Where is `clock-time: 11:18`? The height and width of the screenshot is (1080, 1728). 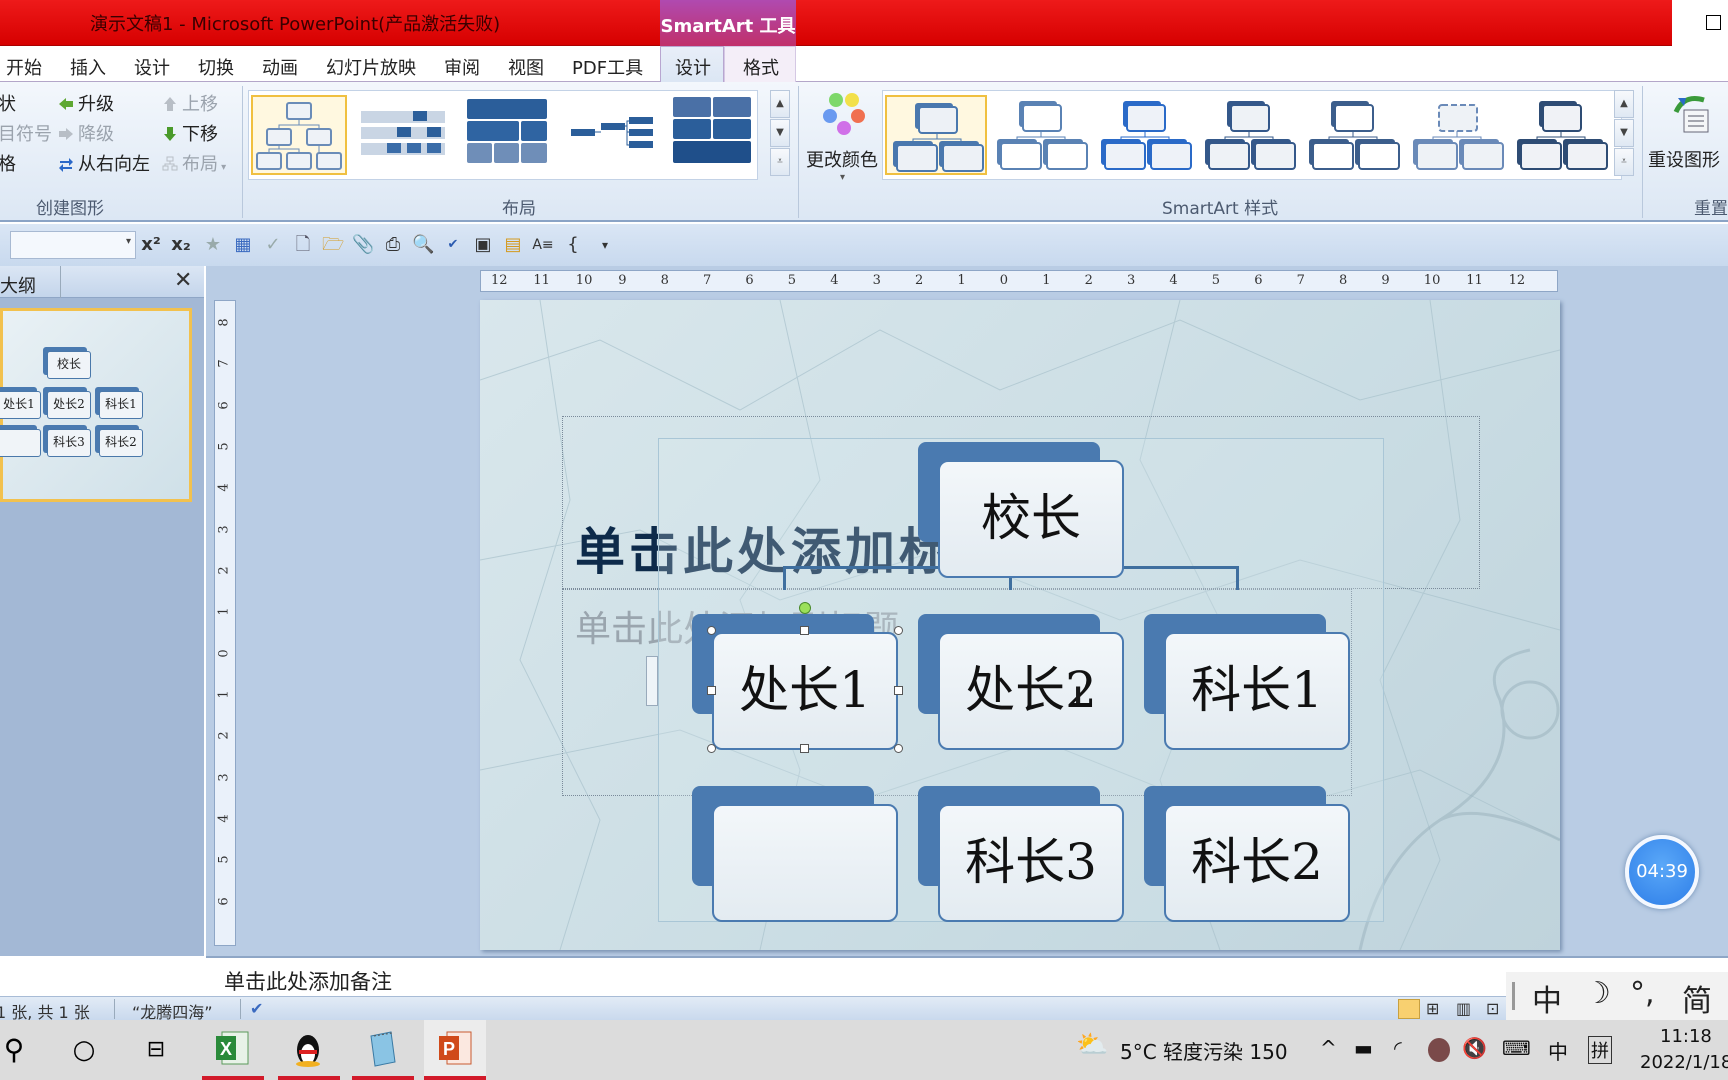
clock-time: 11:18 is located at coordinates (1686, 1036).